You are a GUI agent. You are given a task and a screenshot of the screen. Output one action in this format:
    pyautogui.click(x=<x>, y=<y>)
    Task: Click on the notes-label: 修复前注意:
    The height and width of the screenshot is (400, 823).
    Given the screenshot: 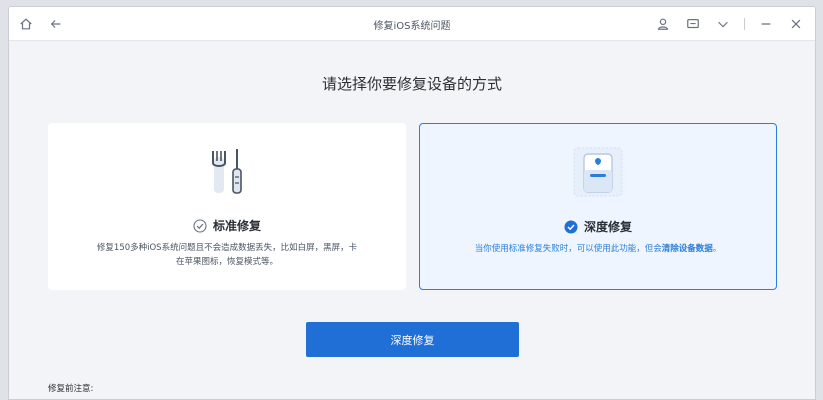 What is the action you would take?
    pyautogui.click(x=71, y=389)
    